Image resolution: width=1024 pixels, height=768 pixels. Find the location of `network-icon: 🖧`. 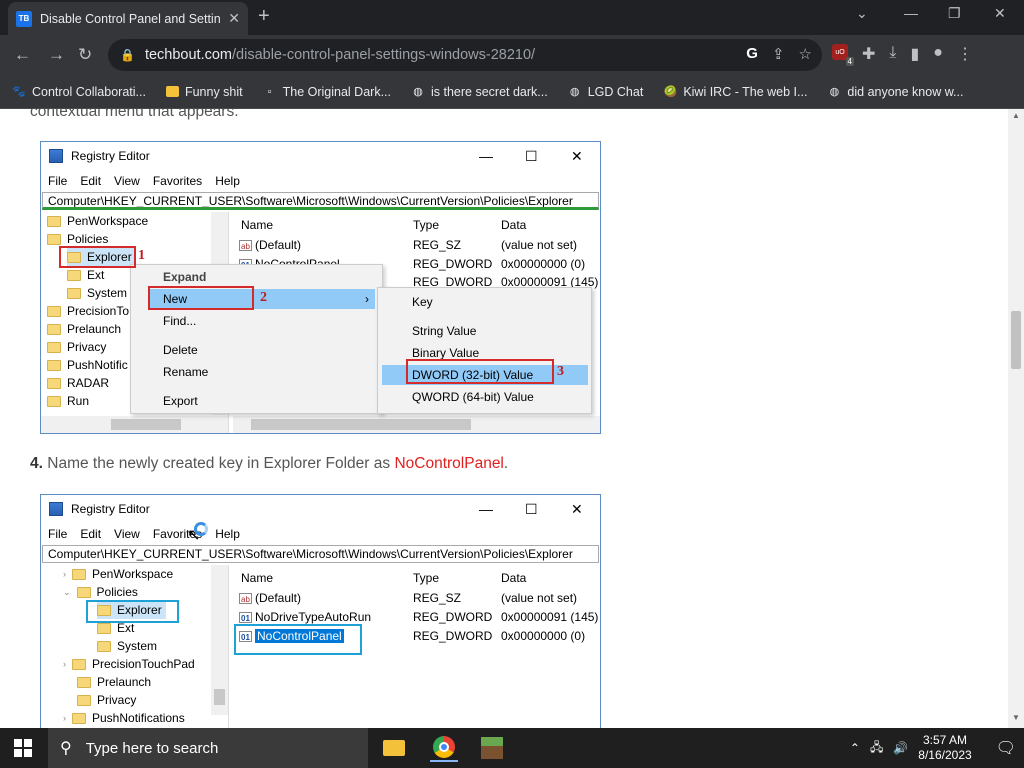

network-icon: 🖧 is located at coordinates (876, 748).